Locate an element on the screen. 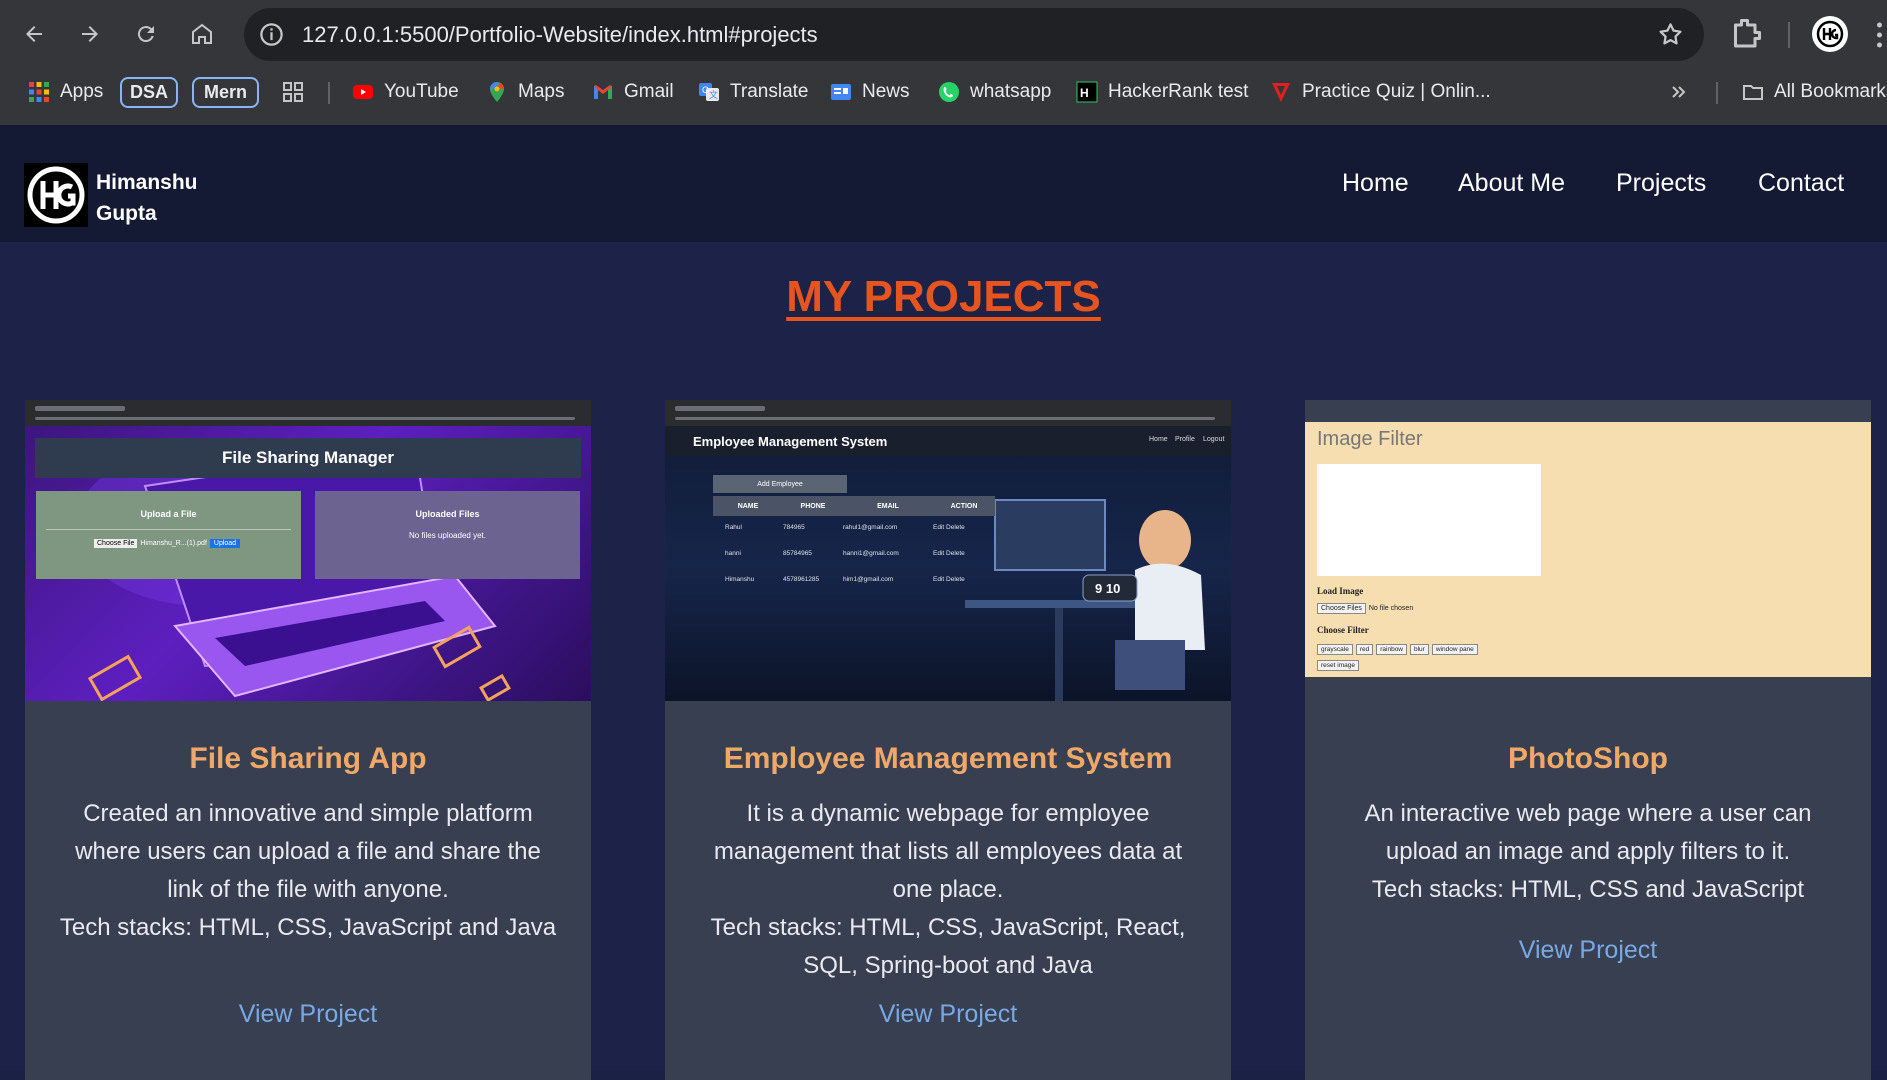 The image size is (1887, 1080). thumb-filter-button: rainbow is located at coordinates (1391, 649).